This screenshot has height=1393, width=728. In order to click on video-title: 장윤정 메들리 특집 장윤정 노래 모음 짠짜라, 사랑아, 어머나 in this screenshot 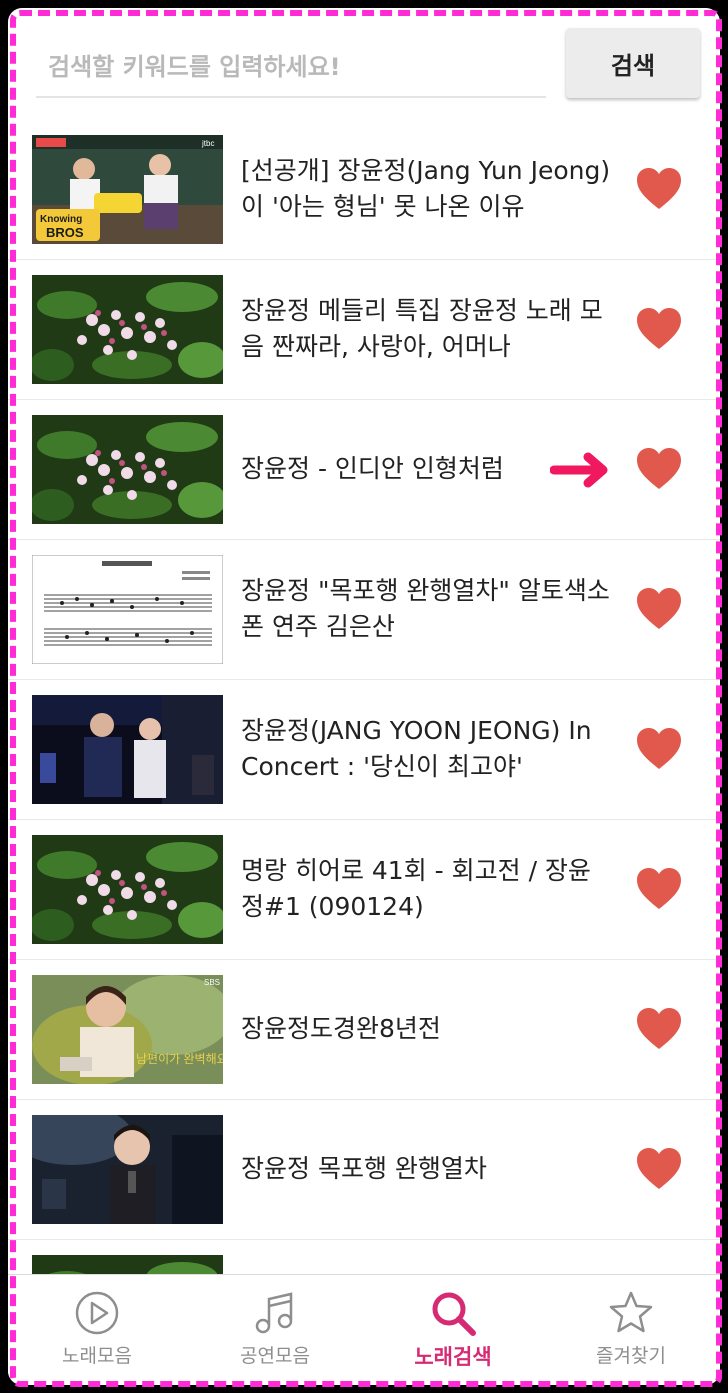, I will do `click(426, 329)`.